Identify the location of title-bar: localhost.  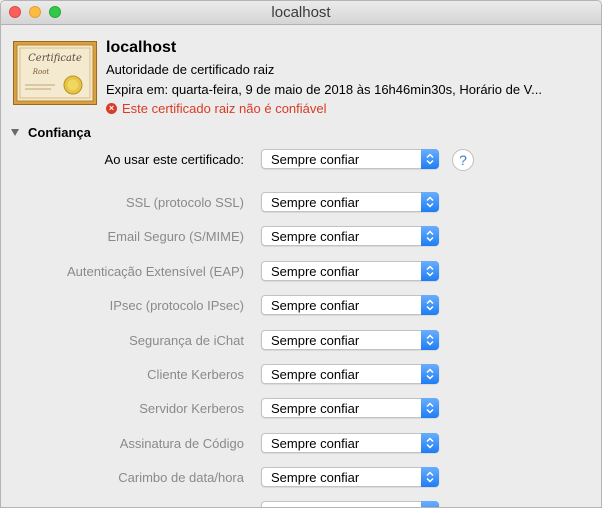
(301, 13).